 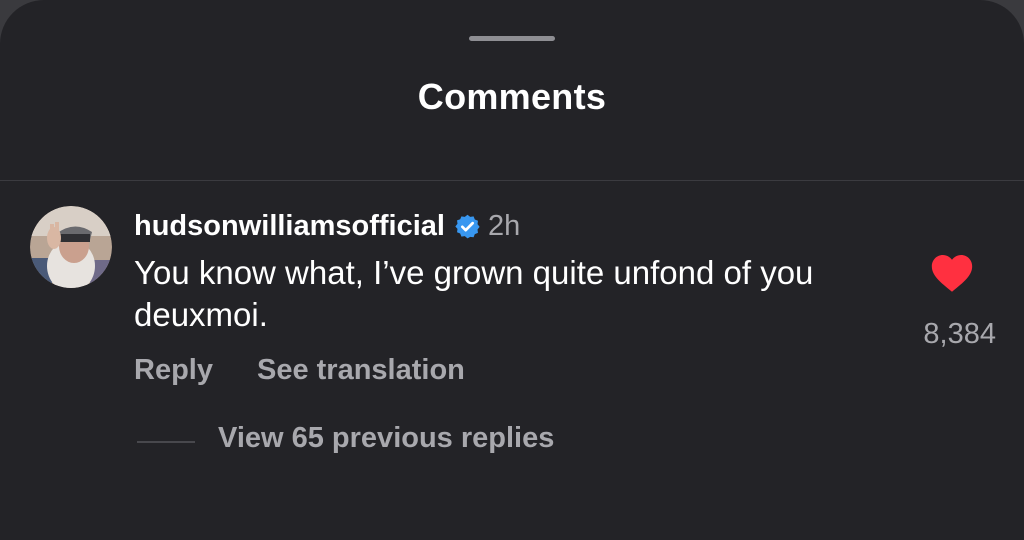 What do you see at coordinates (386, 438) in the screenshot?
I see `view-previous-replies-button: View 65 previous replies` at bounding box center [386, 438].